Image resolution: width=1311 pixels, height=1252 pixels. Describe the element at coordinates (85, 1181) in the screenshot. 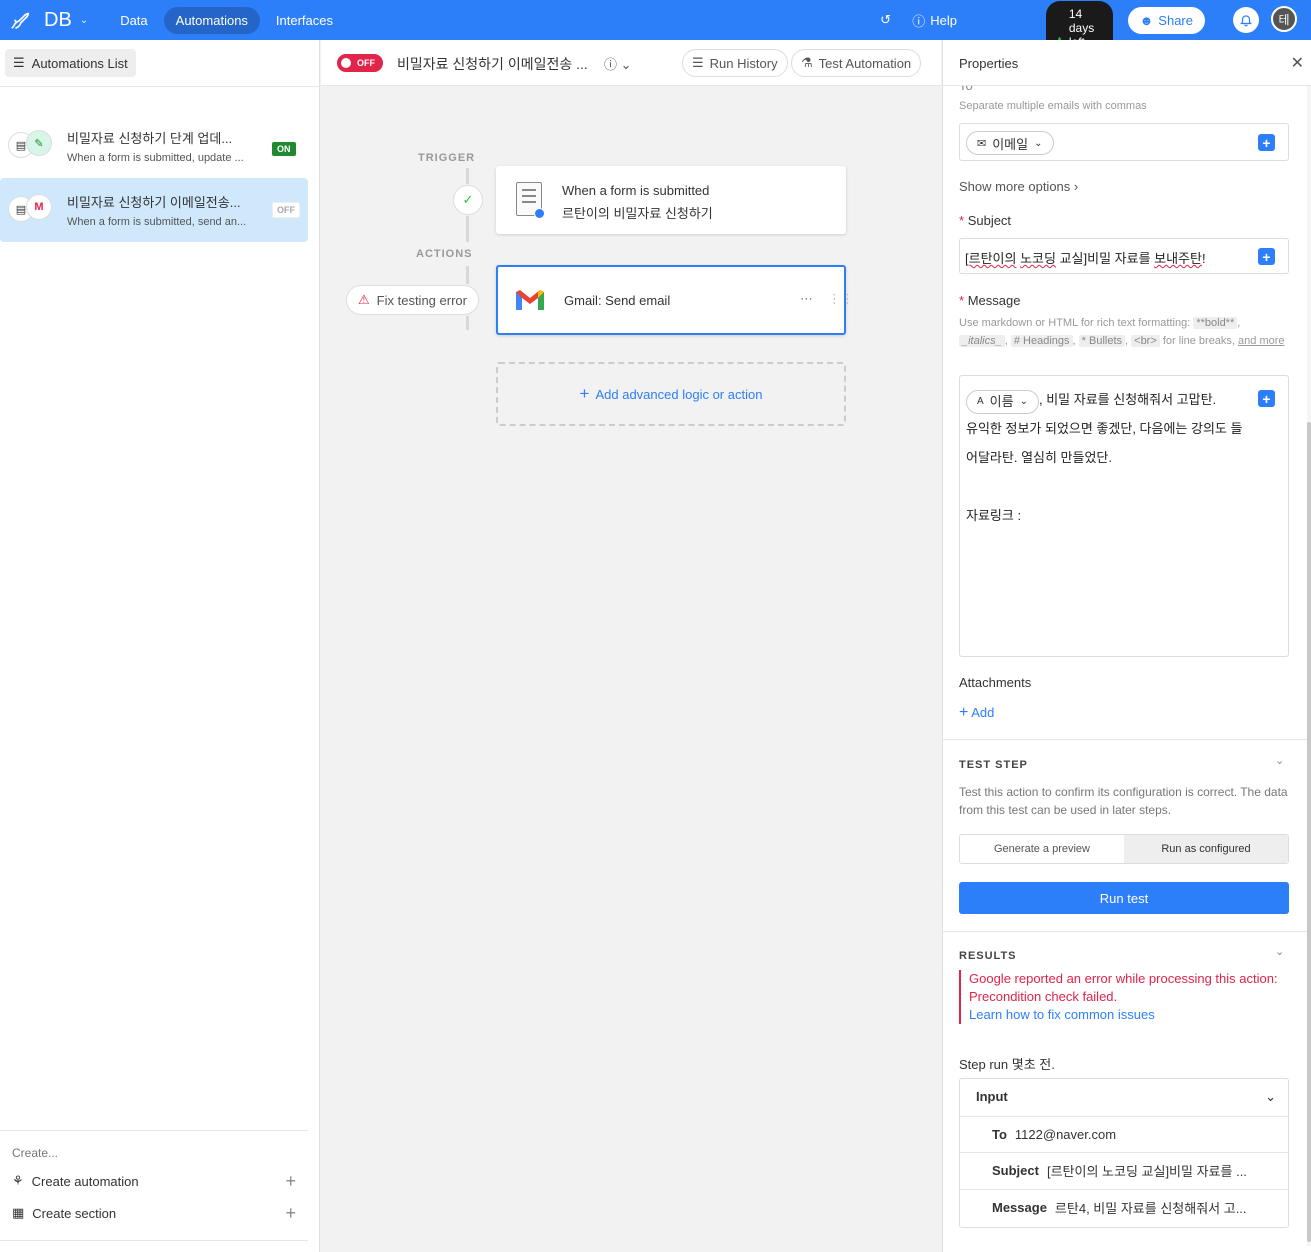

I see `create-automation-label: Create automation` at that location.